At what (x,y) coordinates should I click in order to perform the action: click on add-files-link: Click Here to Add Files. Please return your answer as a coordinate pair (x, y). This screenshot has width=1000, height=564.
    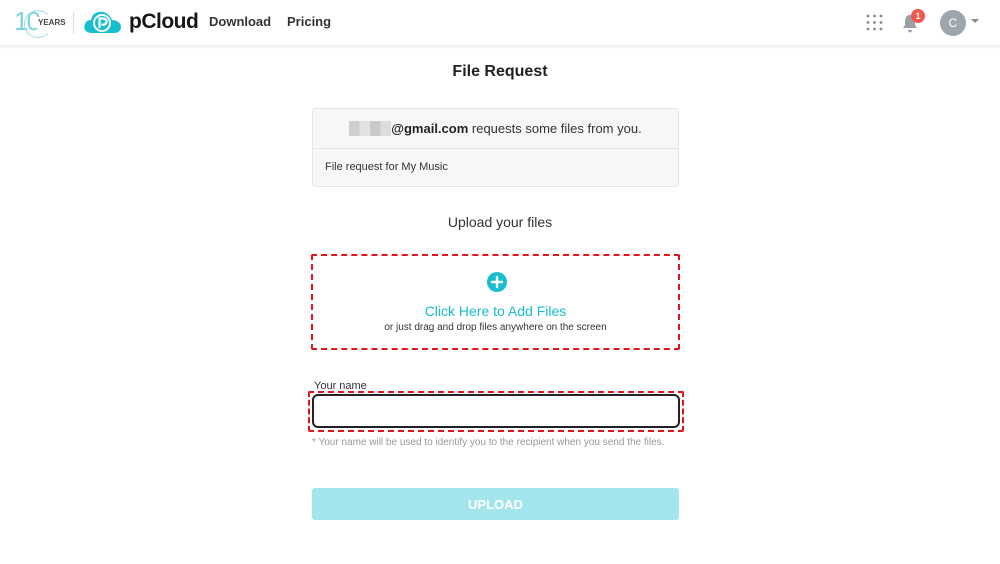
    Looking at the image, I should click on (495, 311).